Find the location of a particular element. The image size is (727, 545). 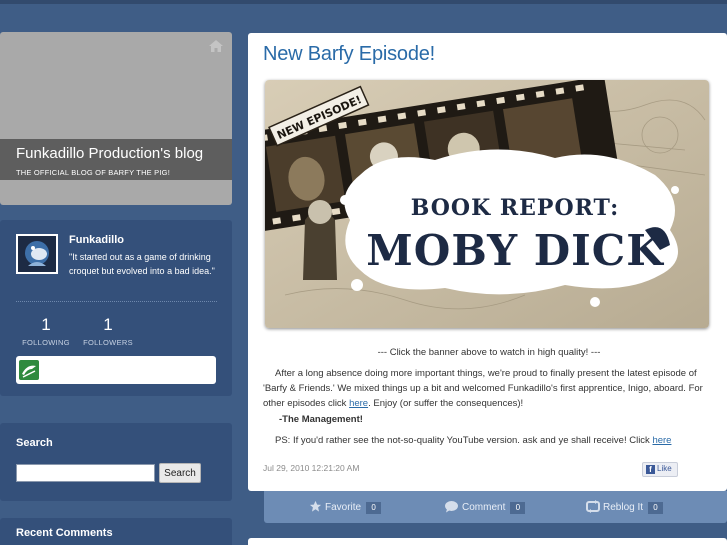

recent-comments-title: Recent Comments is located at coordinates (64, 533).